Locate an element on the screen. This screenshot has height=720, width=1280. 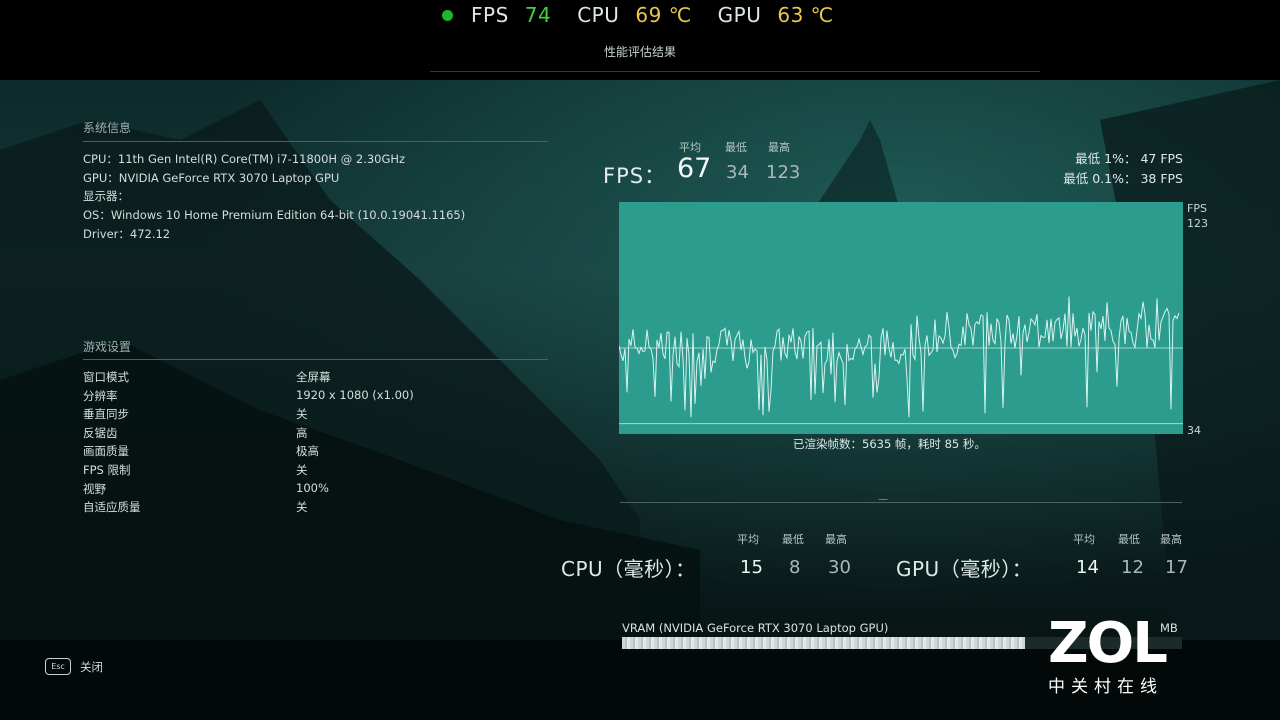
setting-label: 自适应质量 is located at coordinates (112, 507).